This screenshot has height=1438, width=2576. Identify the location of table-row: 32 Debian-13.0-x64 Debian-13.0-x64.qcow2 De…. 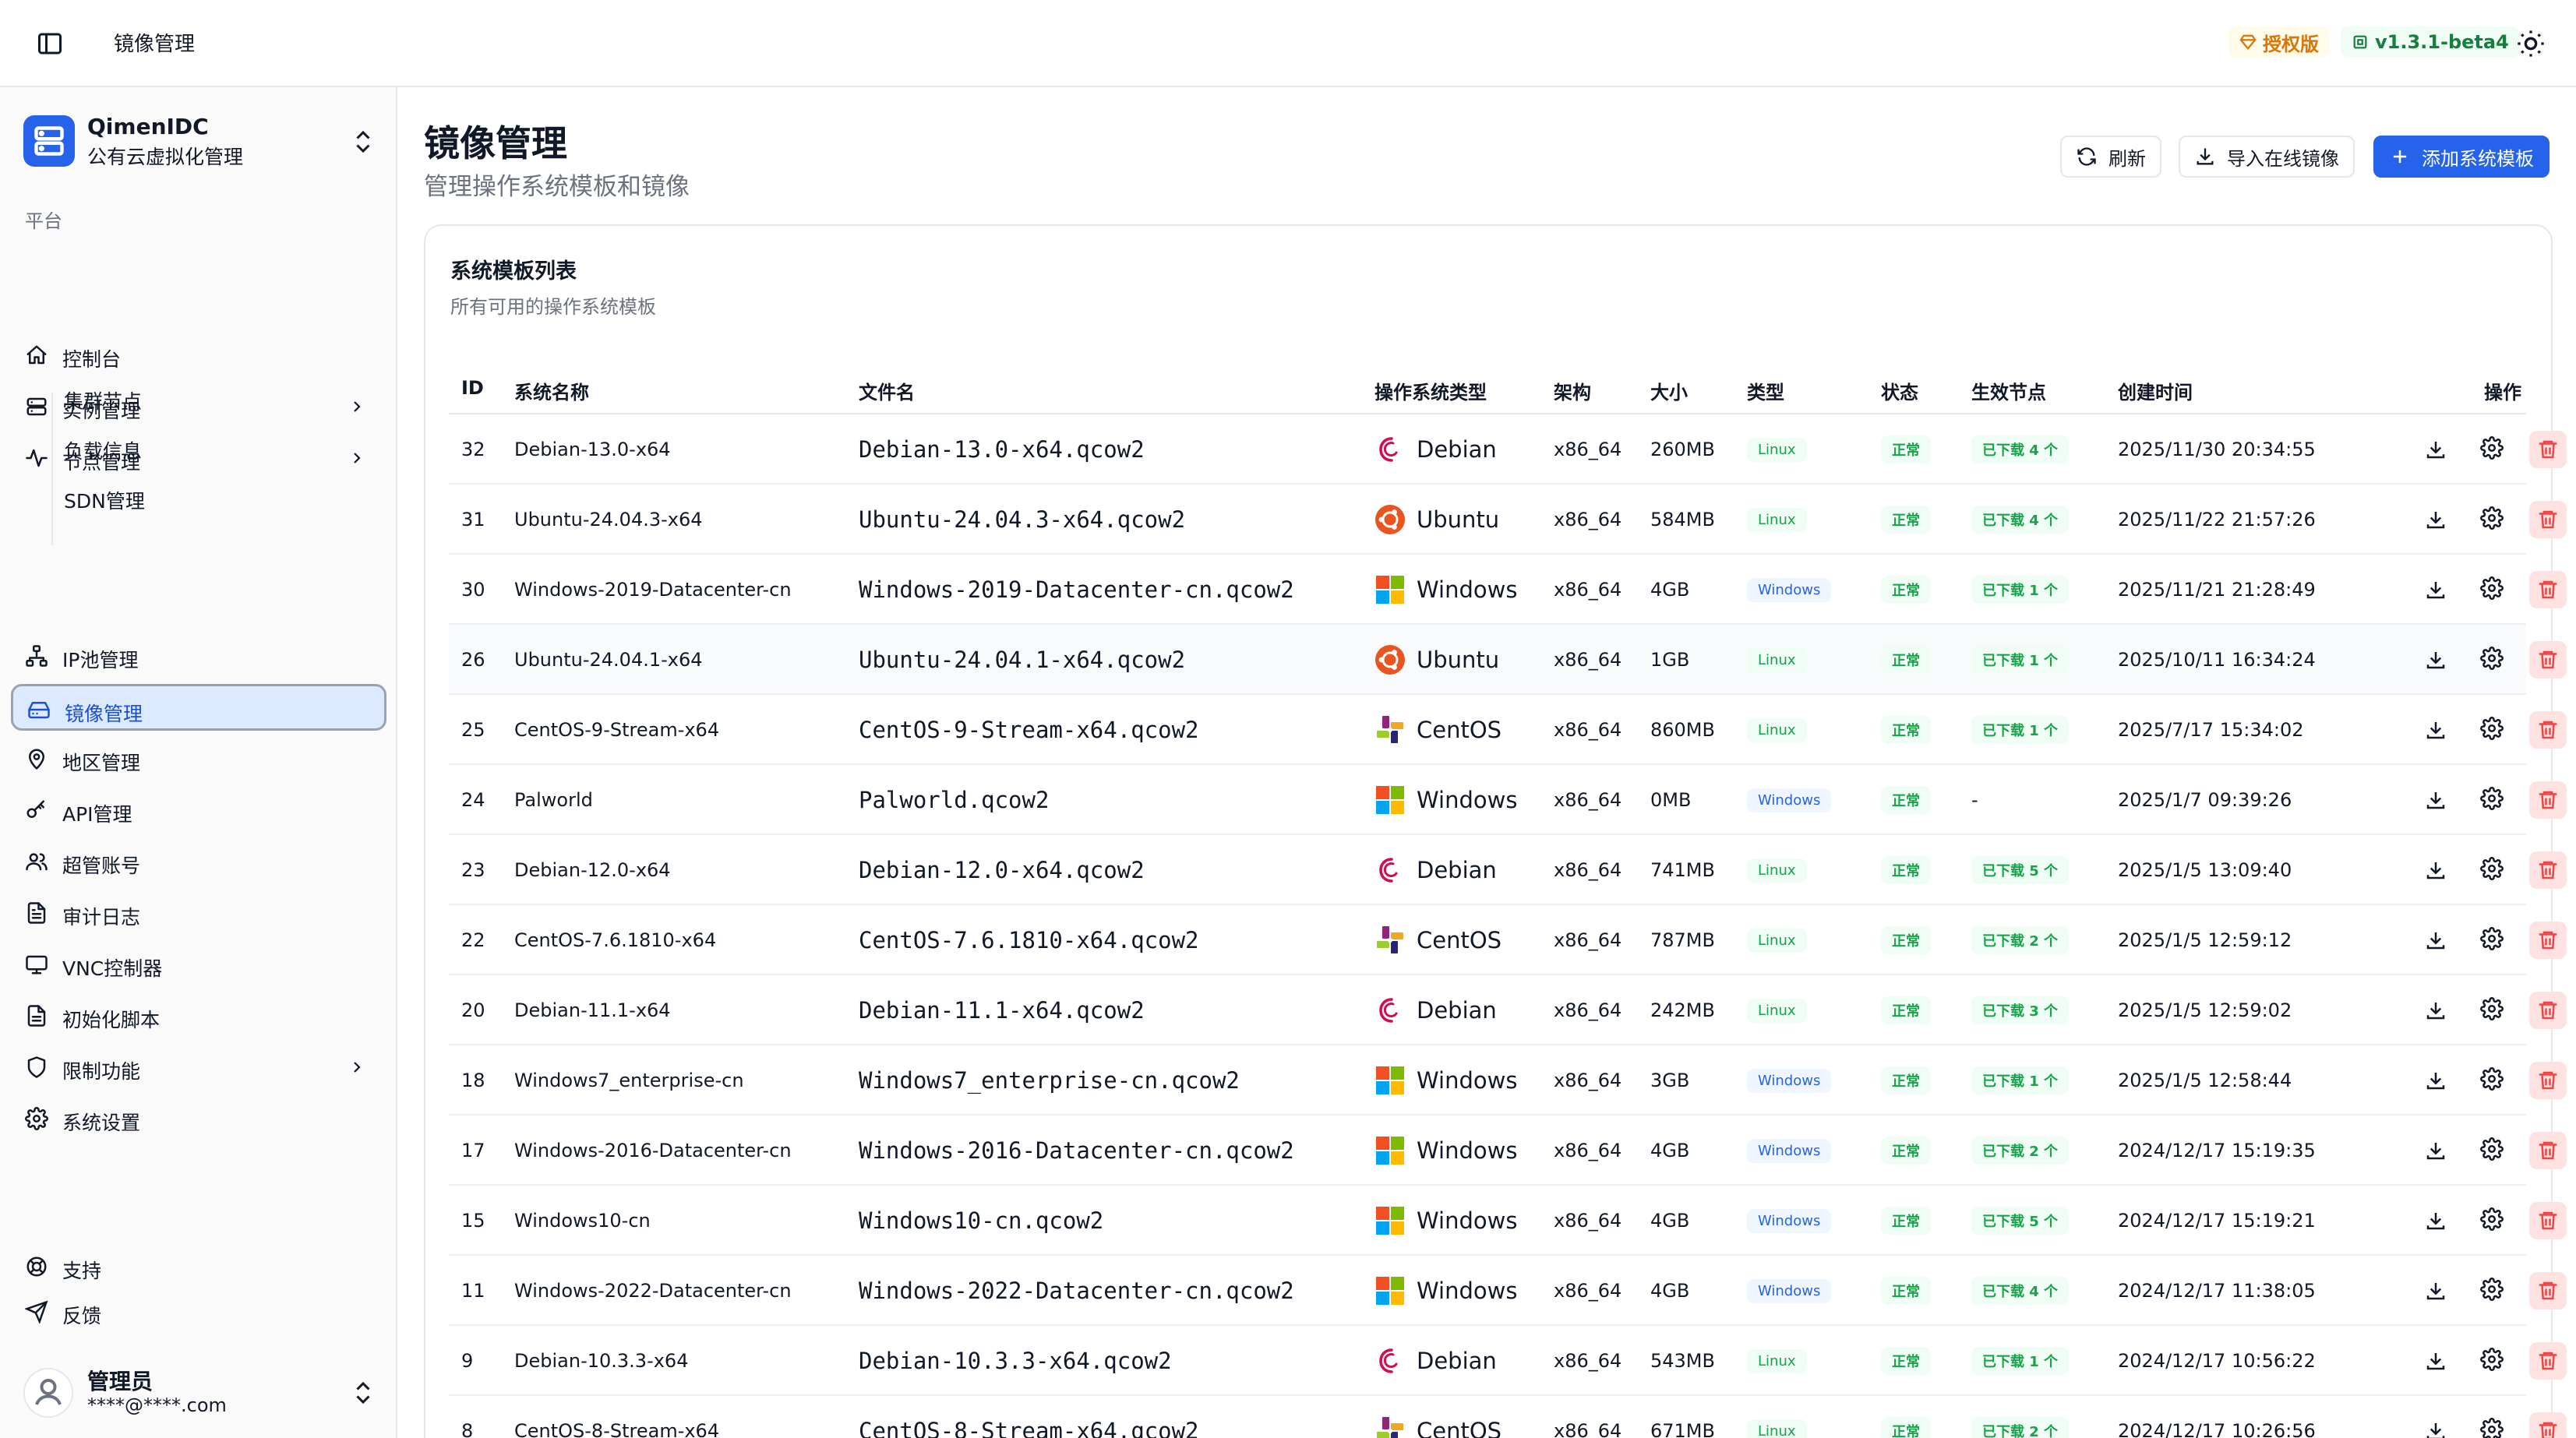
(1508, 449).